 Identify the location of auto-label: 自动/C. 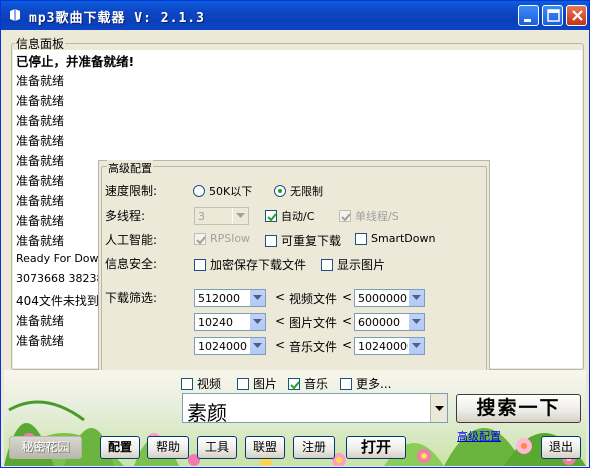
(298, 216).